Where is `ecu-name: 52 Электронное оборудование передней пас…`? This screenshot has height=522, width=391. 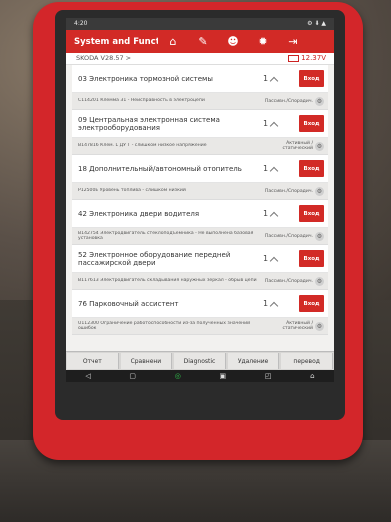 ecu-name: 52 Электронное оборудование передней пас… is located at coordinates (154, 258).